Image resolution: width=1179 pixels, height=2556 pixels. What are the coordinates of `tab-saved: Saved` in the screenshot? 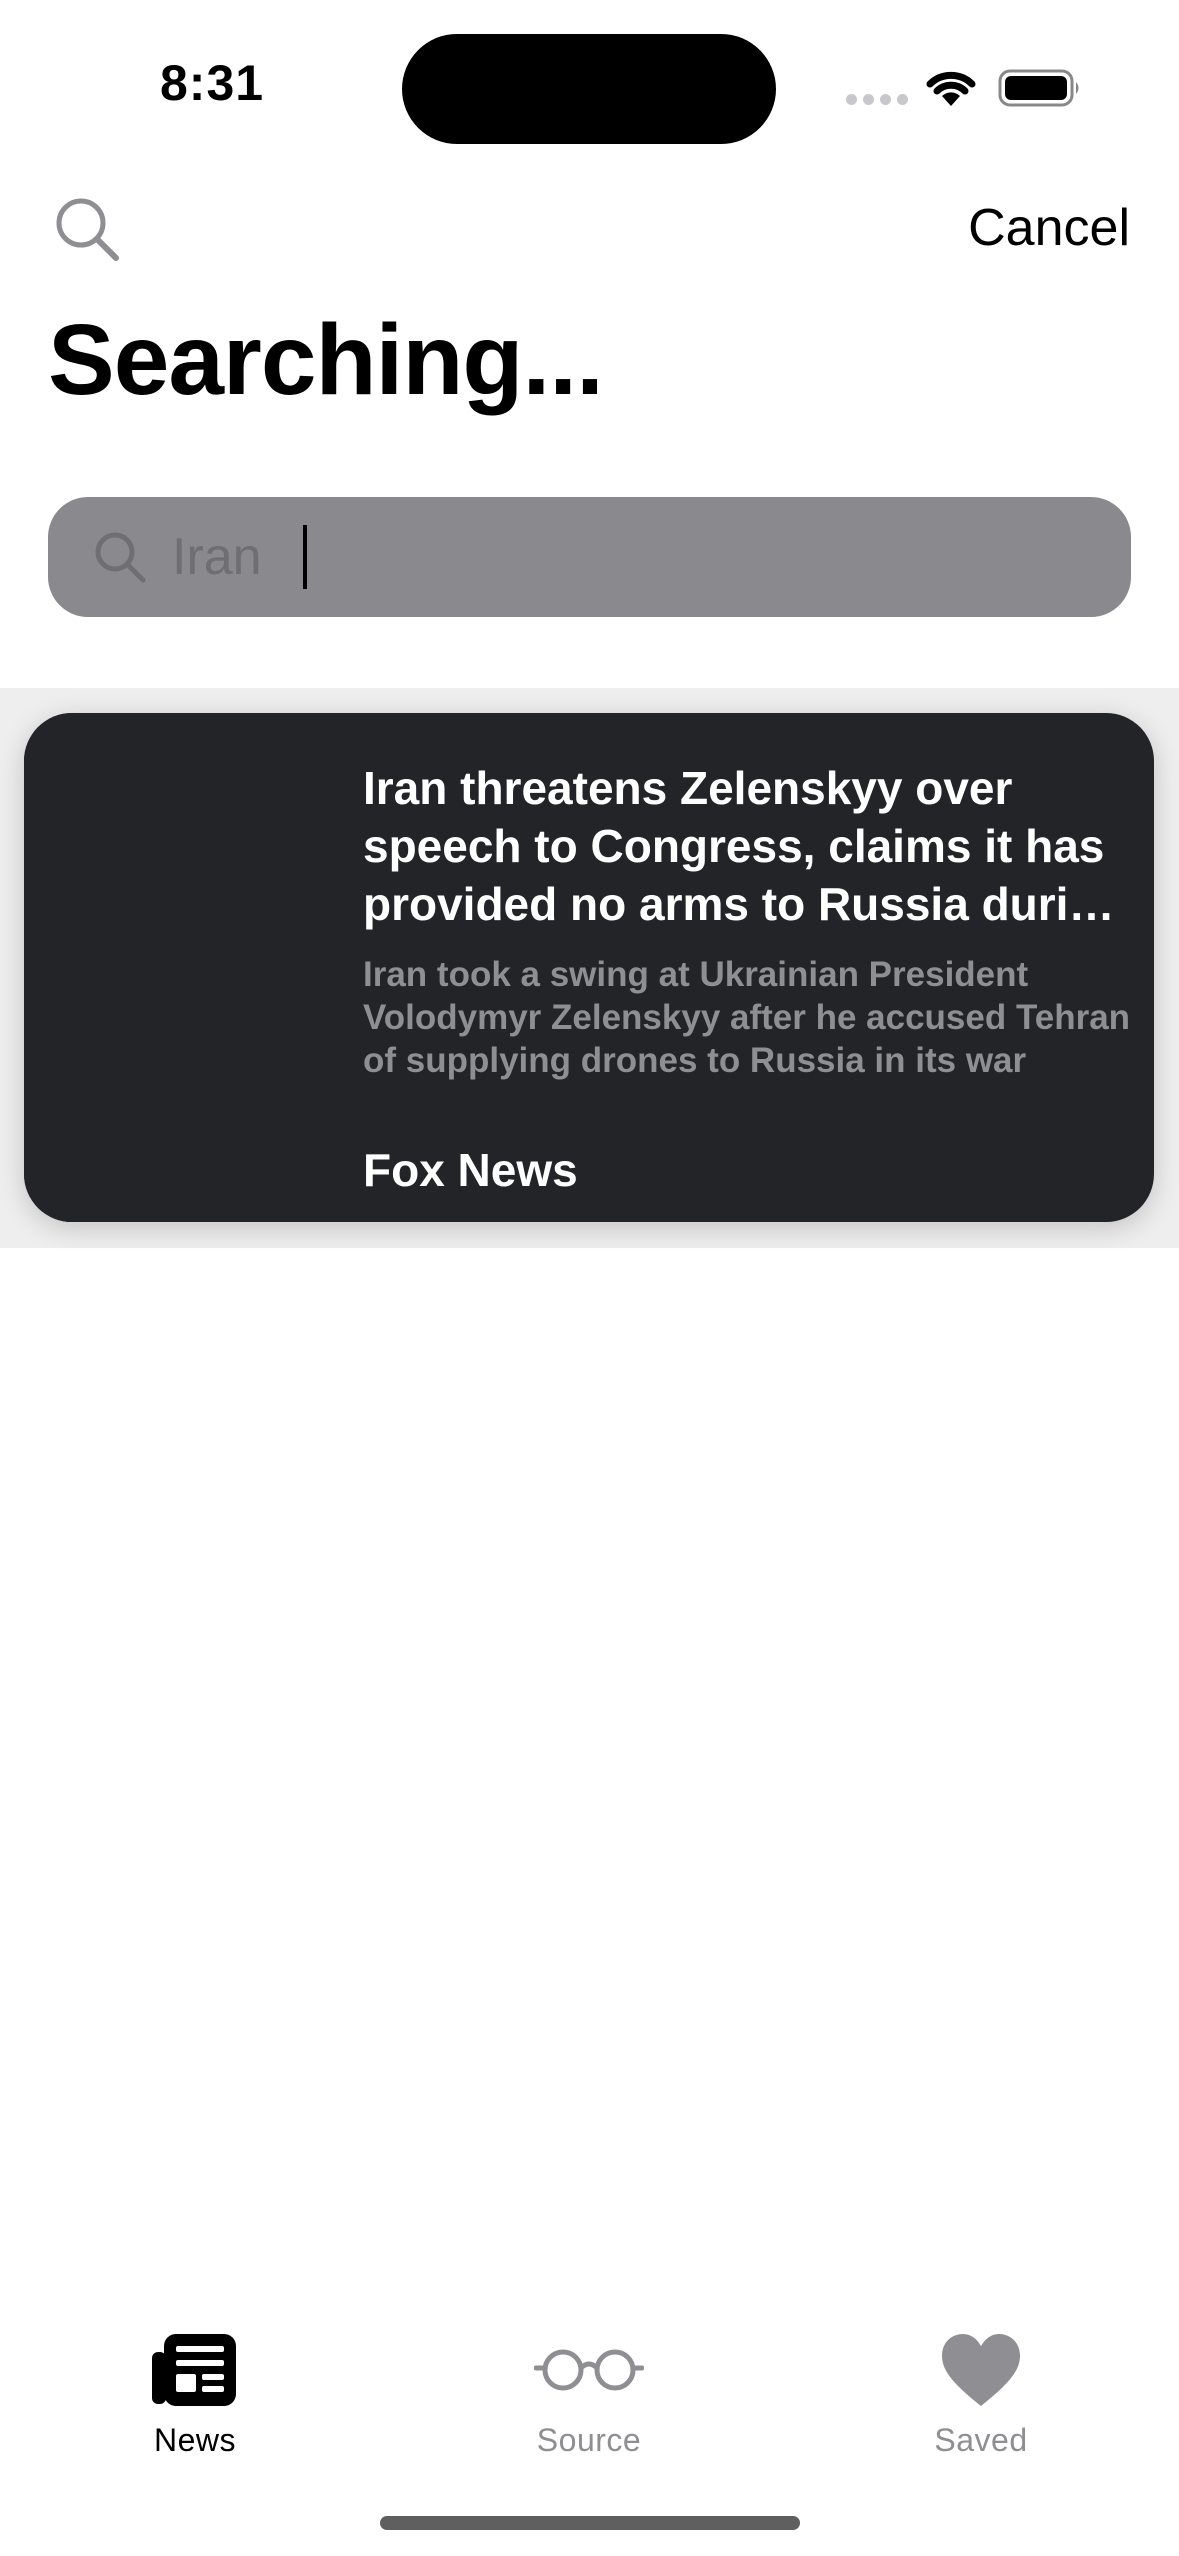 It's located at (981, 2400).